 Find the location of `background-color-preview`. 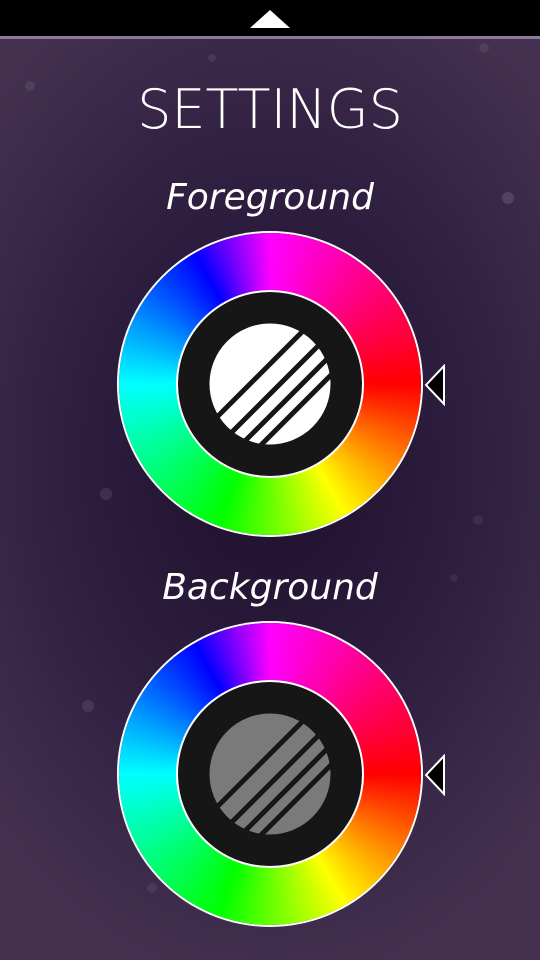

background-color-preview is located at coordinates (270, 774).